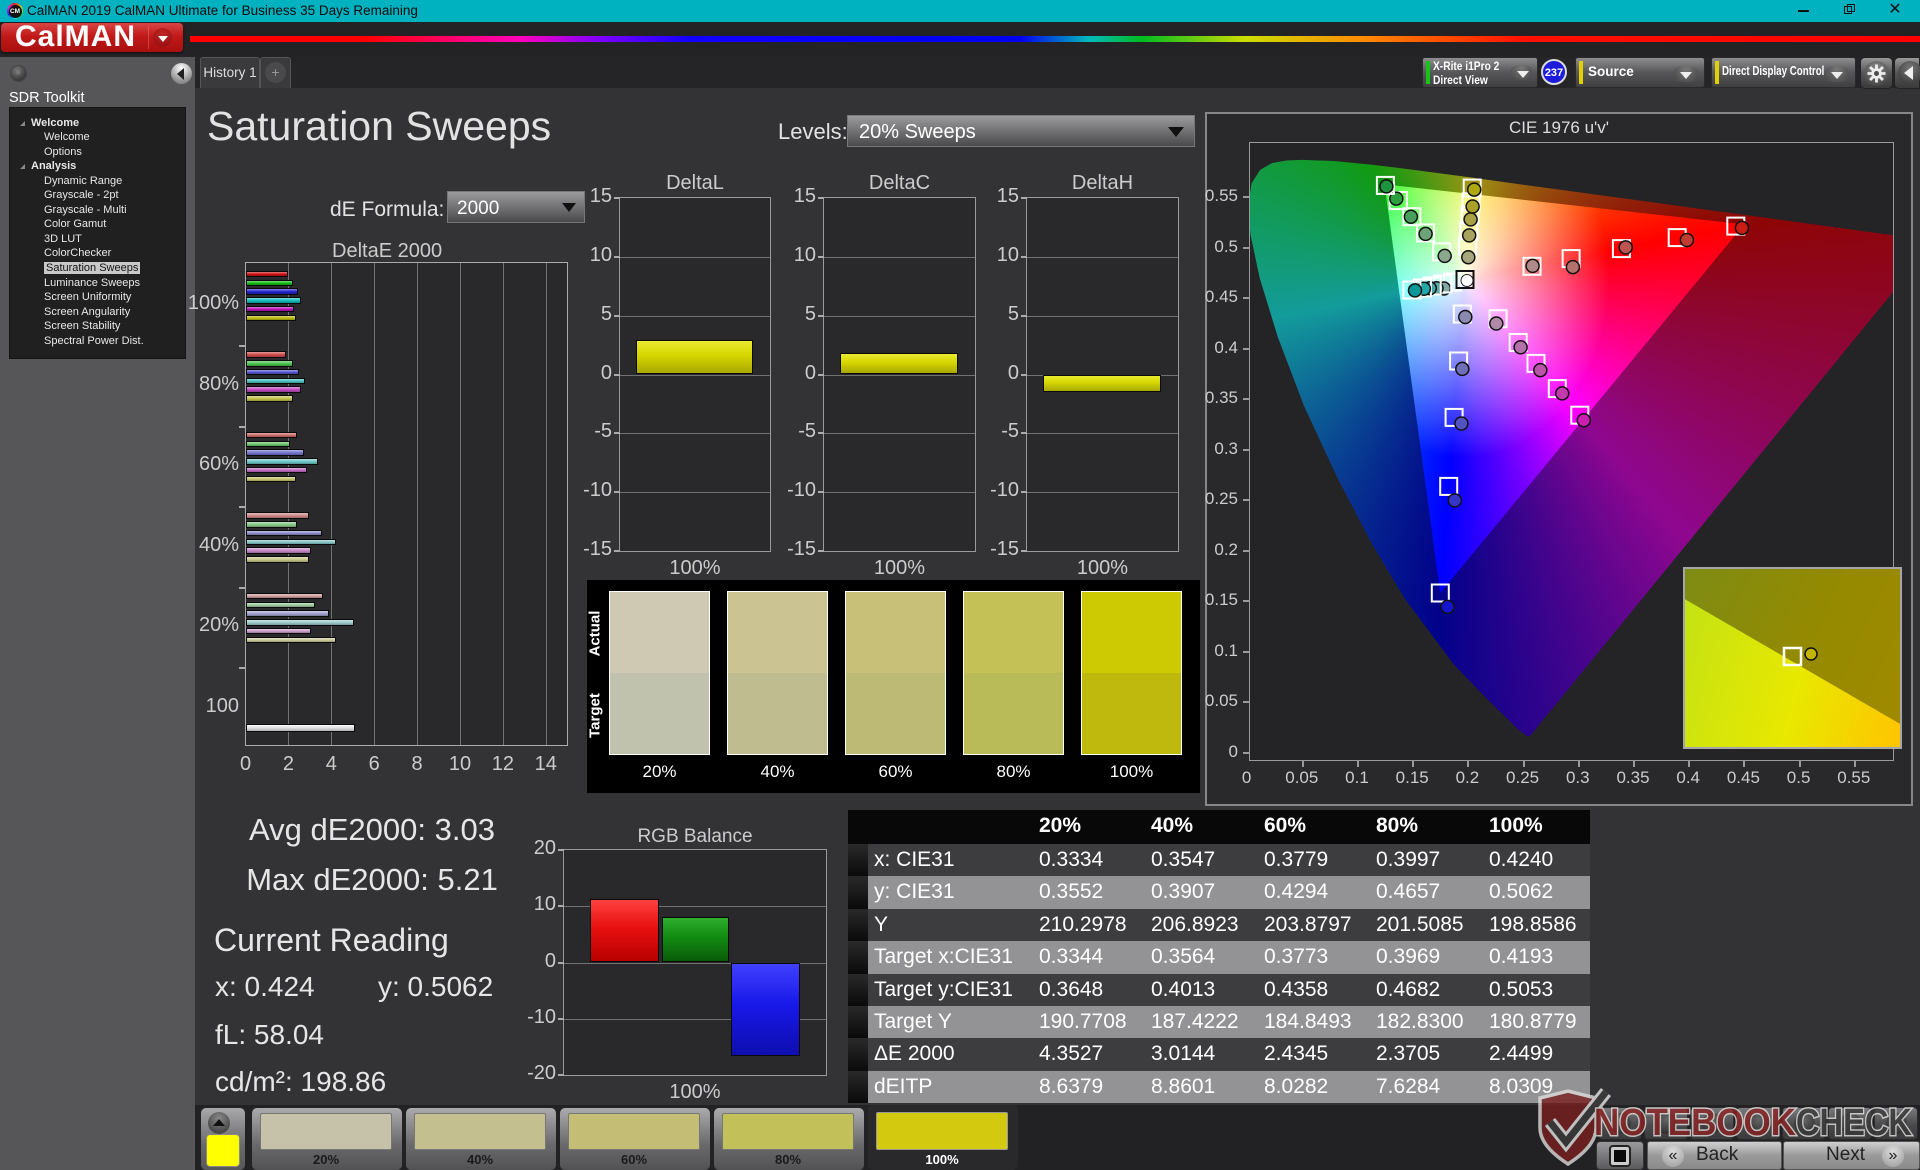 The image size is (1920, 1170). Describe the element at coordinates (1695, 1123) in the screenshot. I see `svg-text: NOTEBOOK` at that location.